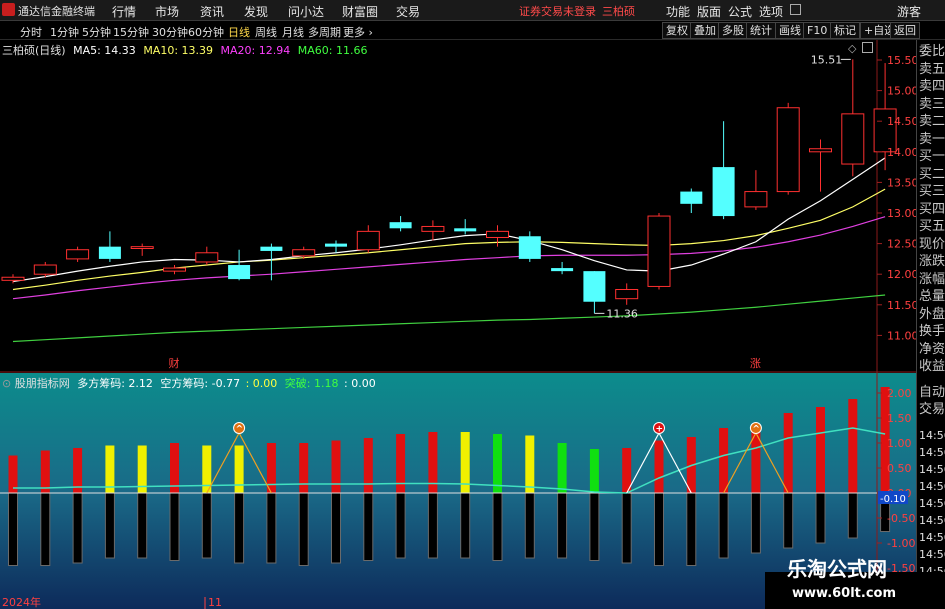  What do you see at coordinates (358, 32) in the screenshot?
I see `period-more: 更多 ›` at bounding box center [358, 32].